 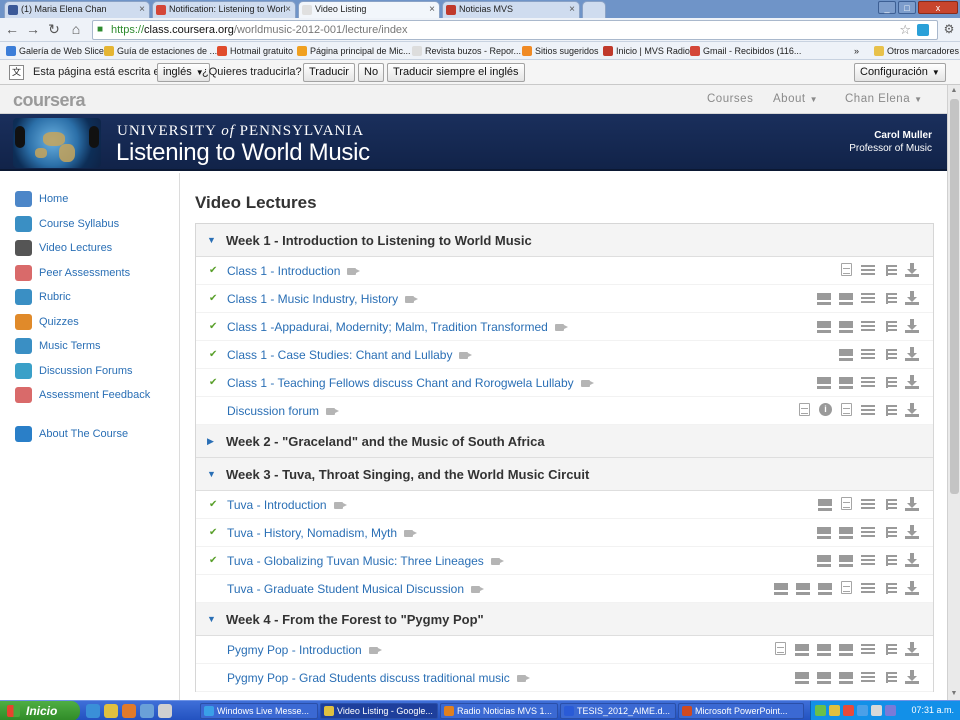 I want to click on lecture-link: Class 1 - Music Industry, History, so click(x=323, y=299).